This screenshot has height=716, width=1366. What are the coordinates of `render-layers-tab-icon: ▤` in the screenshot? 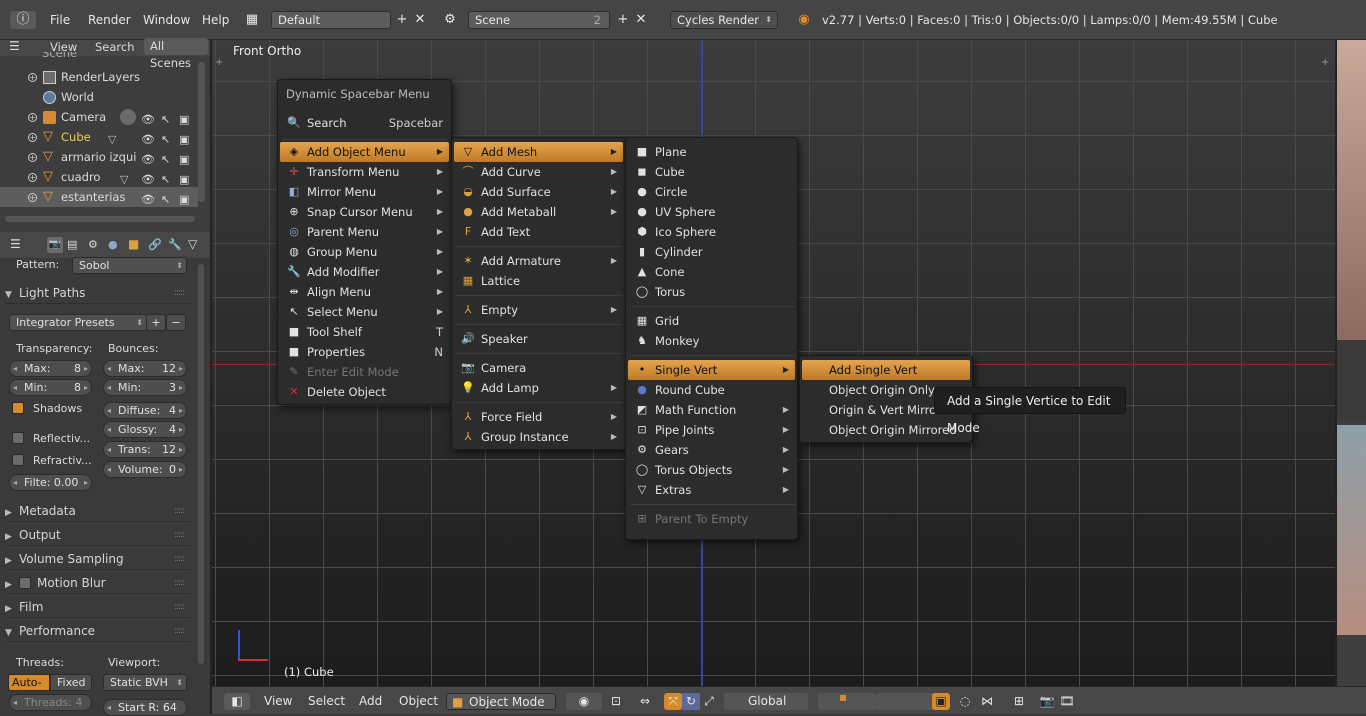 It's located at (72, 244).